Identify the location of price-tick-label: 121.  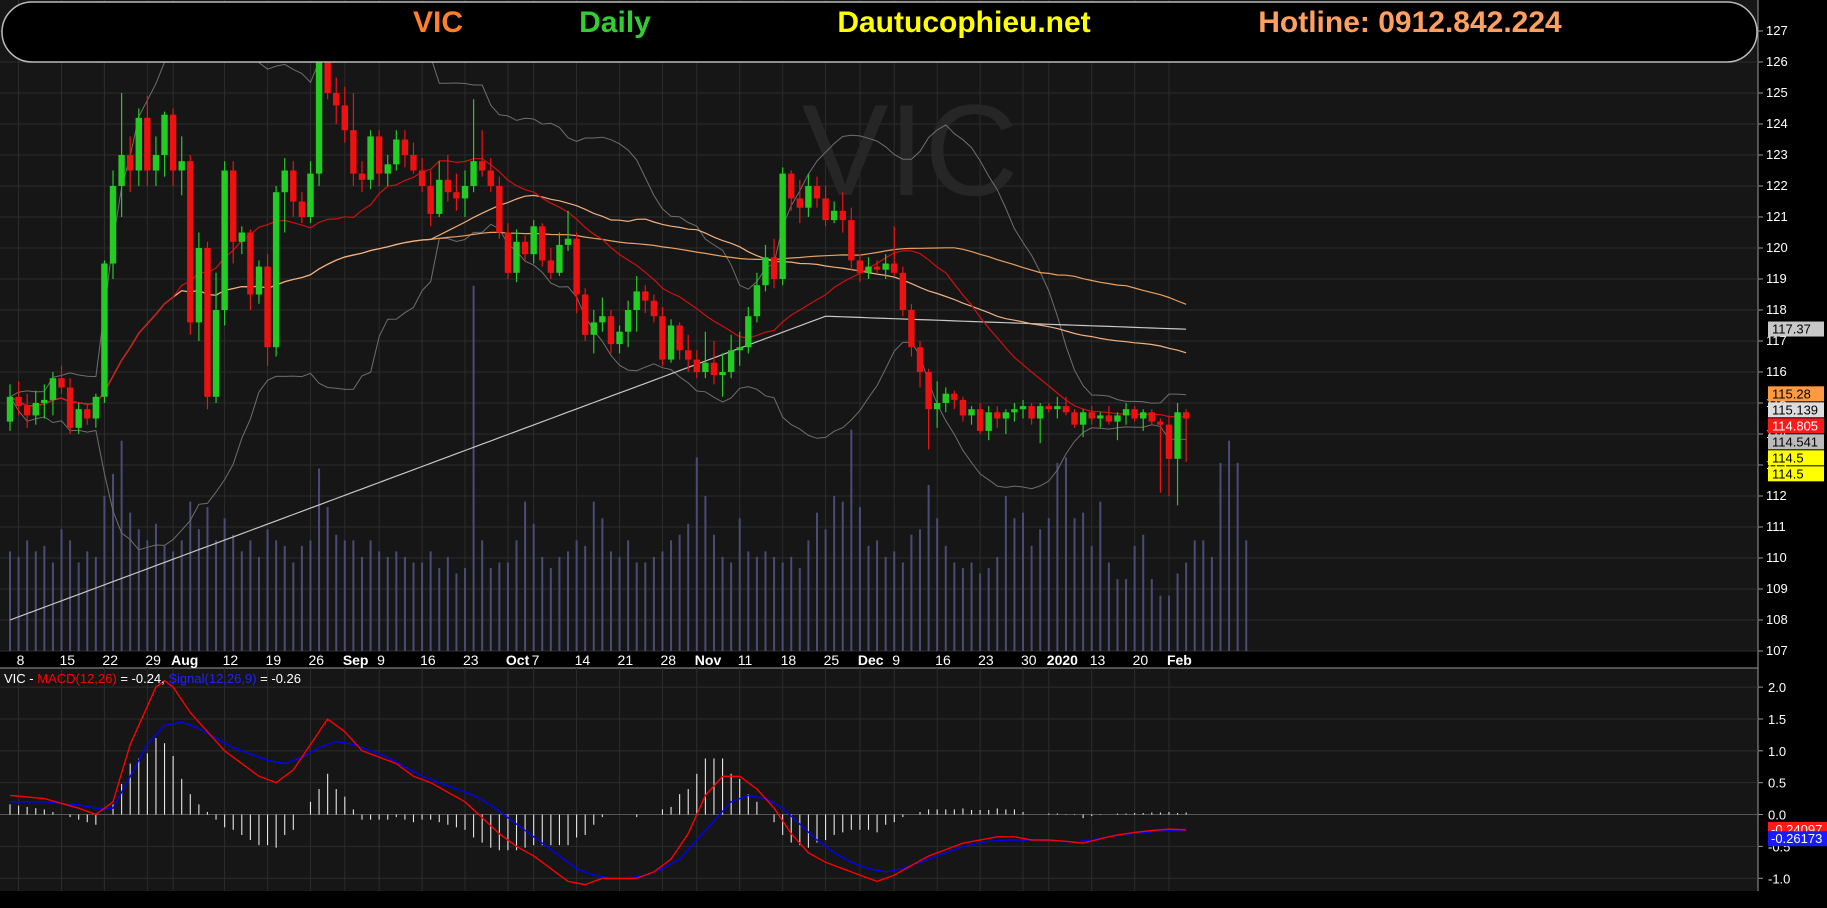
(1777, 216).